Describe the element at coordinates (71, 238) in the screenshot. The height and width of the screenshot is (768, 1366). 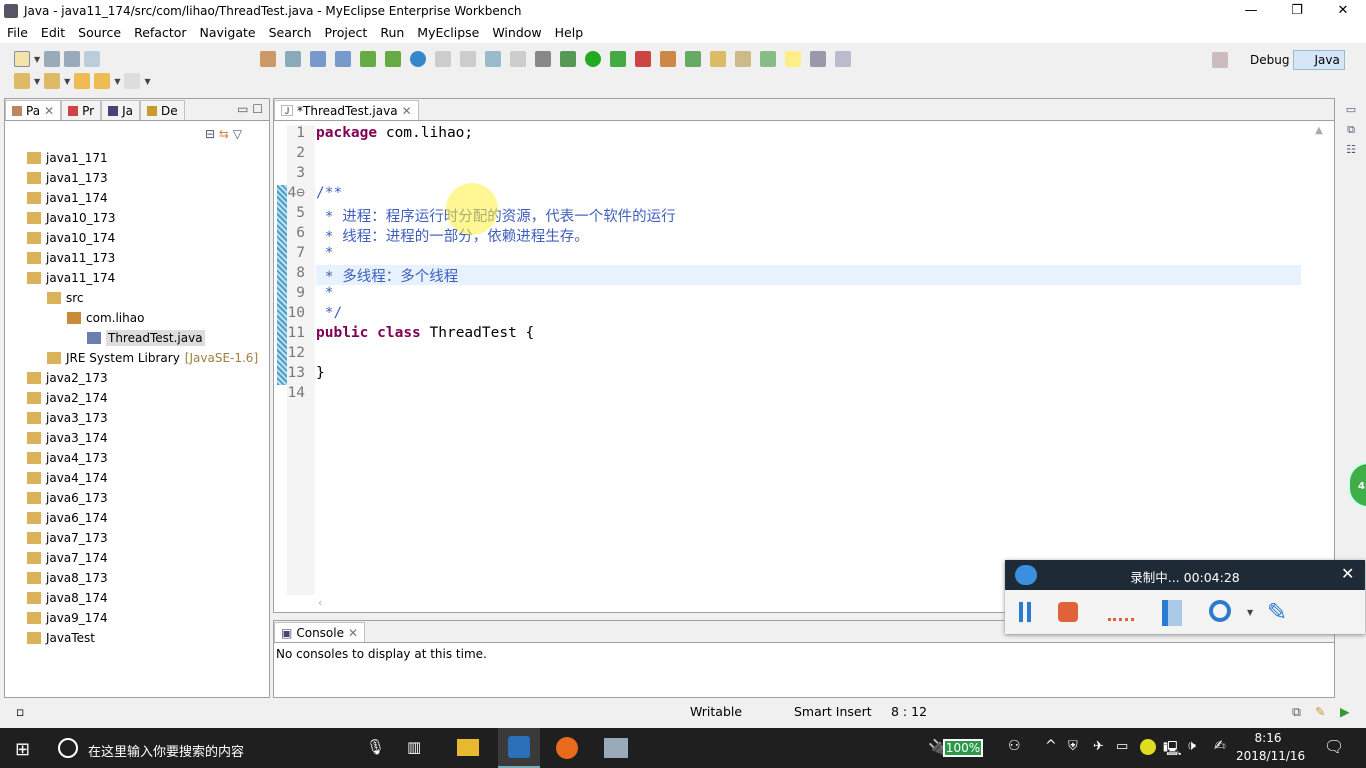
I see `project-item: java10_174` at that location.